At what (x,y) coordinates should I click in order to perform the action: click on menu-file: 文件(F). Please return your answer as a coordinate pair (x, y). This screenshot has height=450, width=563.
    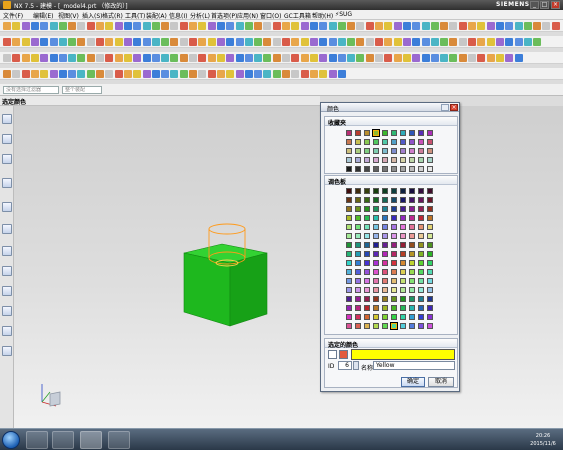
    Looking at the image, I should click on (13, 15).